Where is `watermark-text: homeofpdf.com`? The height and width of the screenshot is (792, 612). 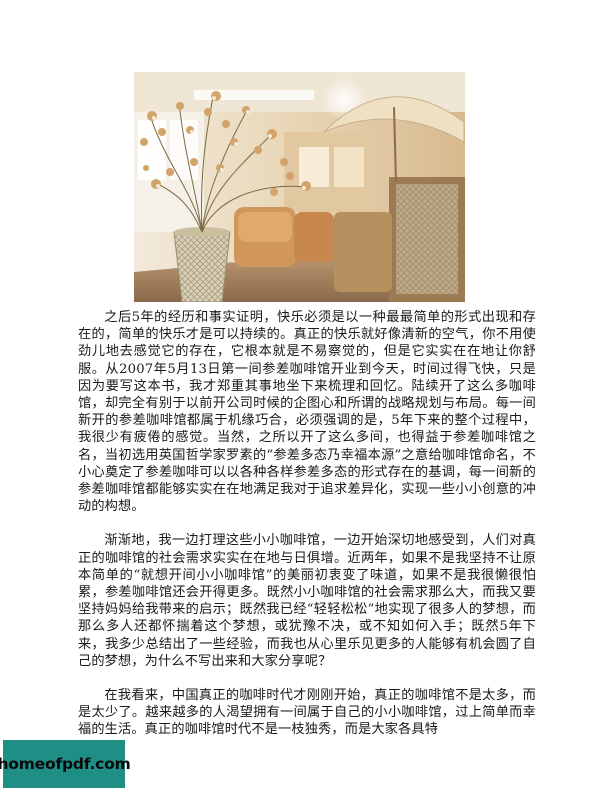
watermark-text: homeofpdf.com is located at coordinates (65, 764).